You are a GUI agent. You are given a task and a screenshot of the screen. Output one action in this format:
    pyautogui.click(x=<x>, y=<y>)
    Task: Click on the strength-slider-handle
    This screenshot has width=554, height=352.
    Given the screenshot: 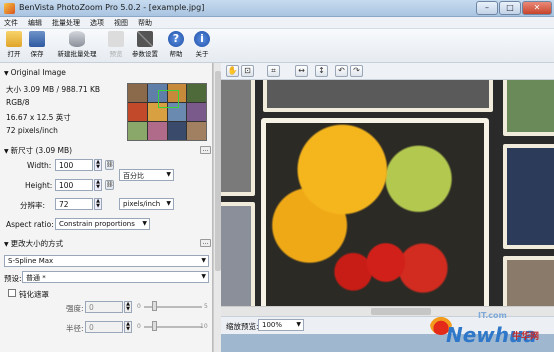 What is the action you would take?
    pyautogui.click(x=154, y=306)
    